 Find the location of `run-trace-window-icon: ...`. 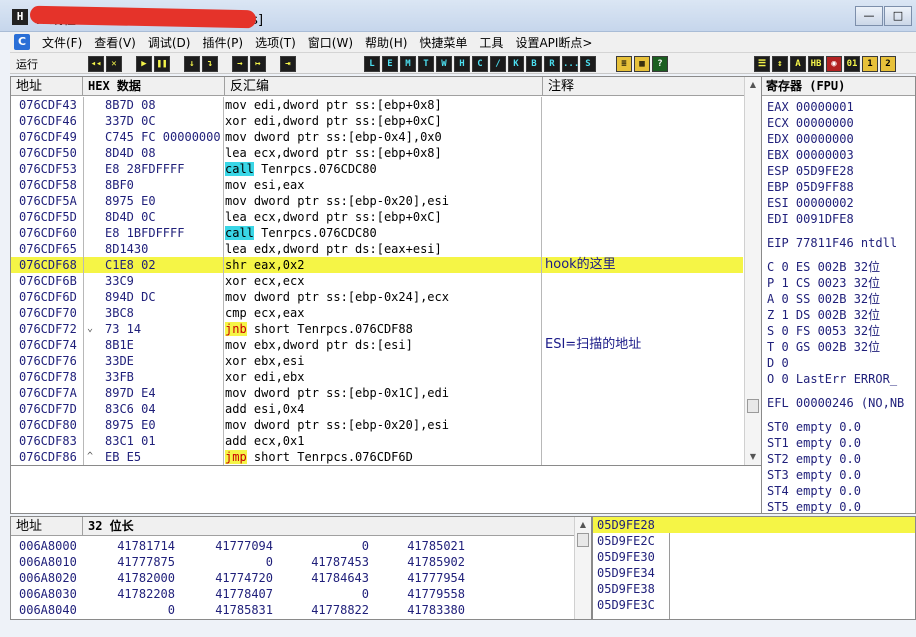

run-trace-window-icon: ... is located at coordinates (570, 64).